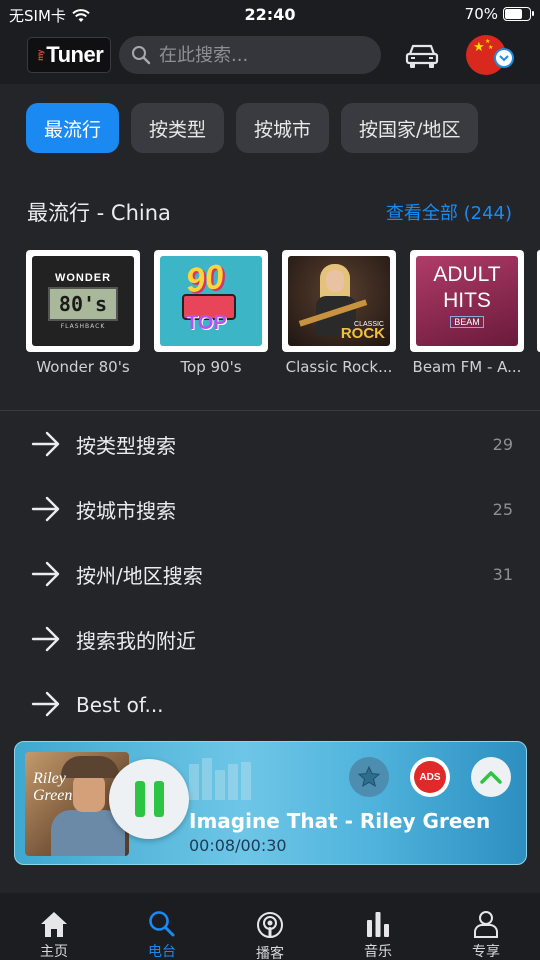 The height and width of the screenshot is (960, 540). What do you see at coordinates (83, 278) in the screenshot?
I see `art-text: WONDER` at bounding box center [83, 278].